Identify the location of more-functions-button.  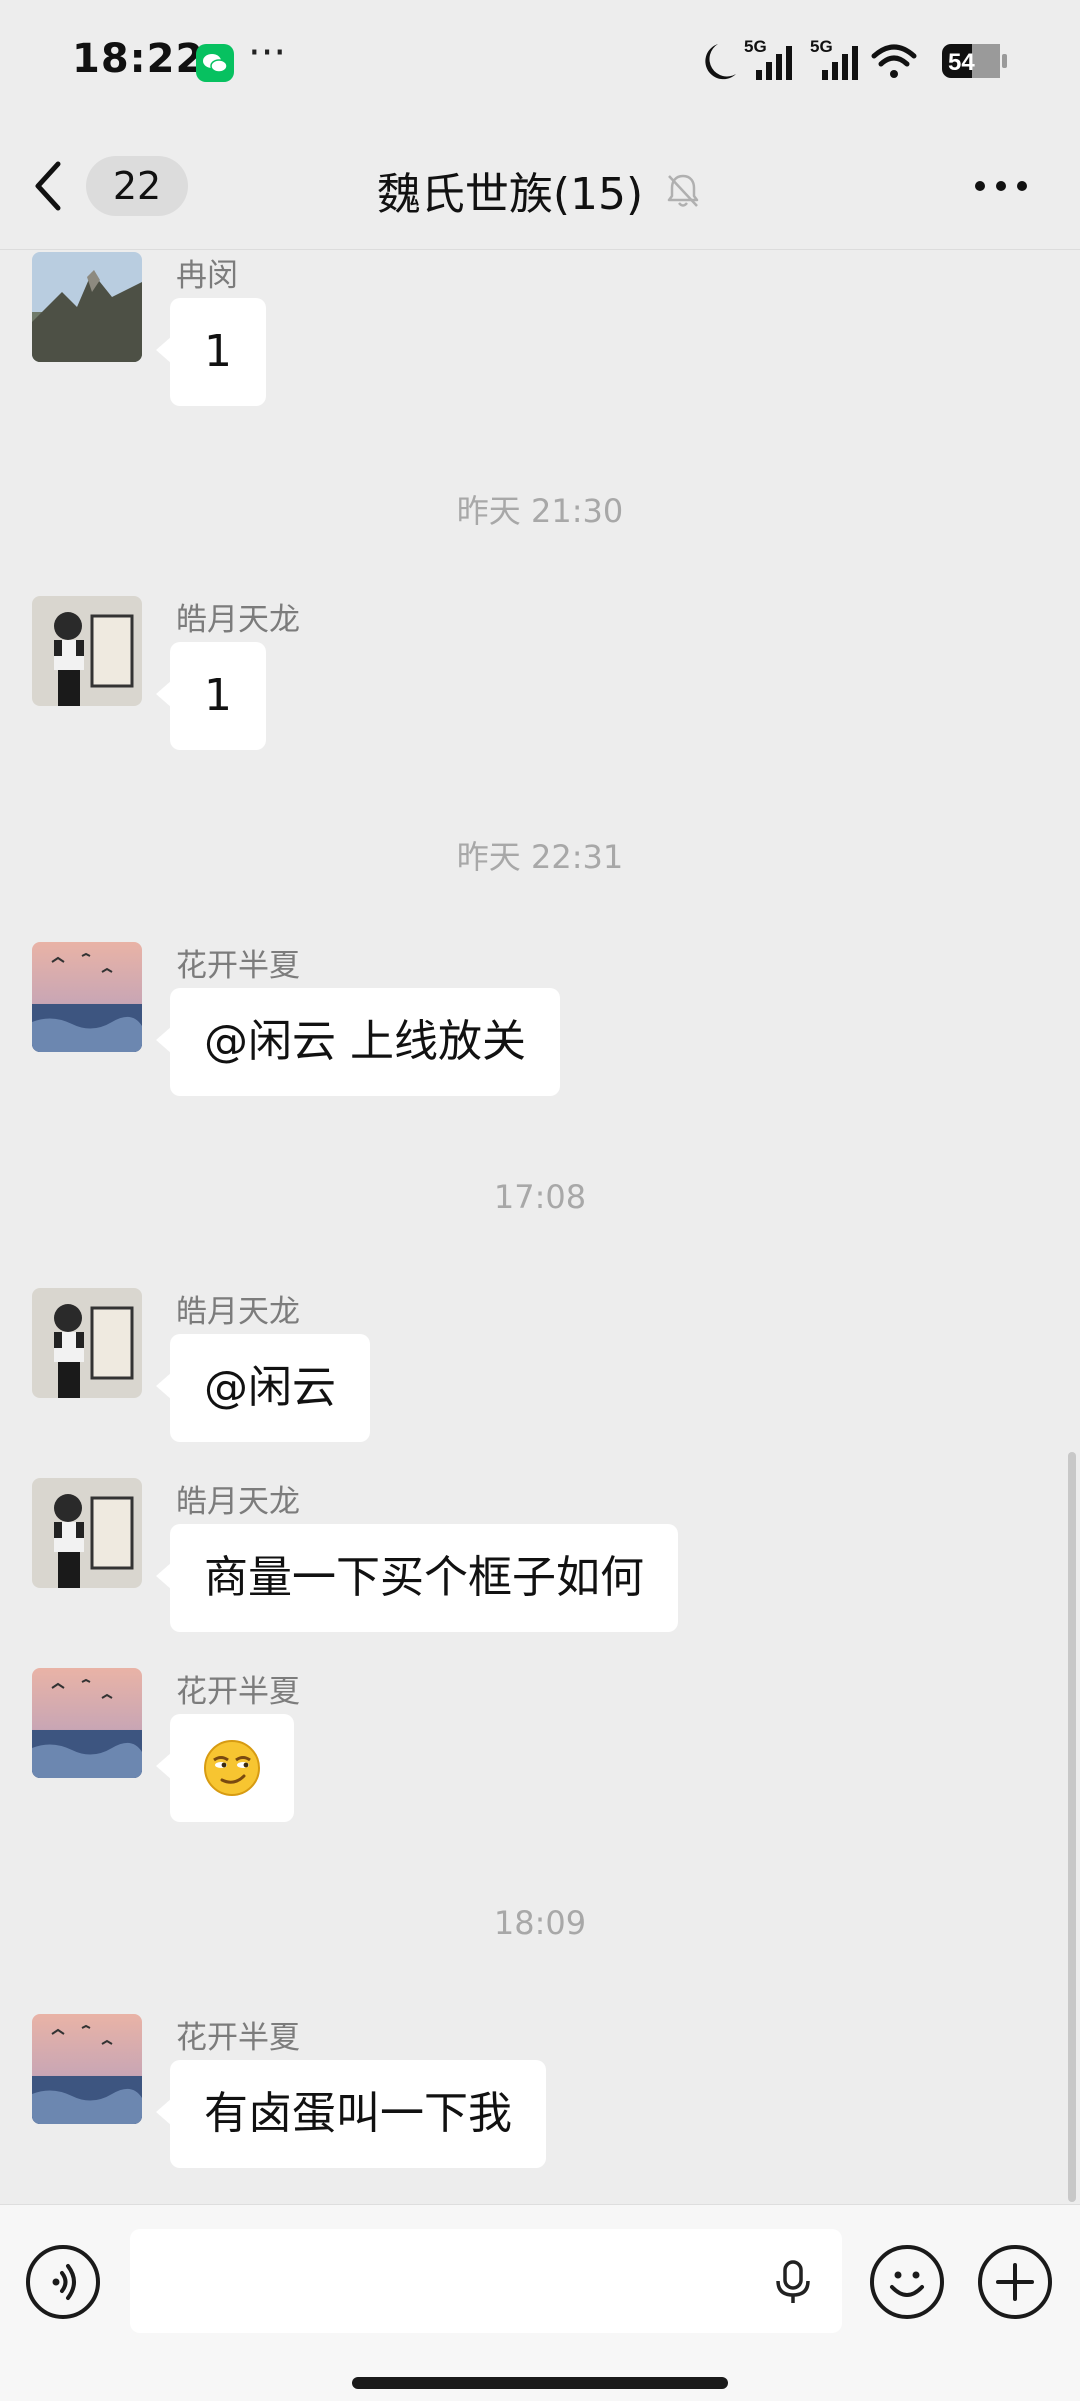
(1015, 2282).